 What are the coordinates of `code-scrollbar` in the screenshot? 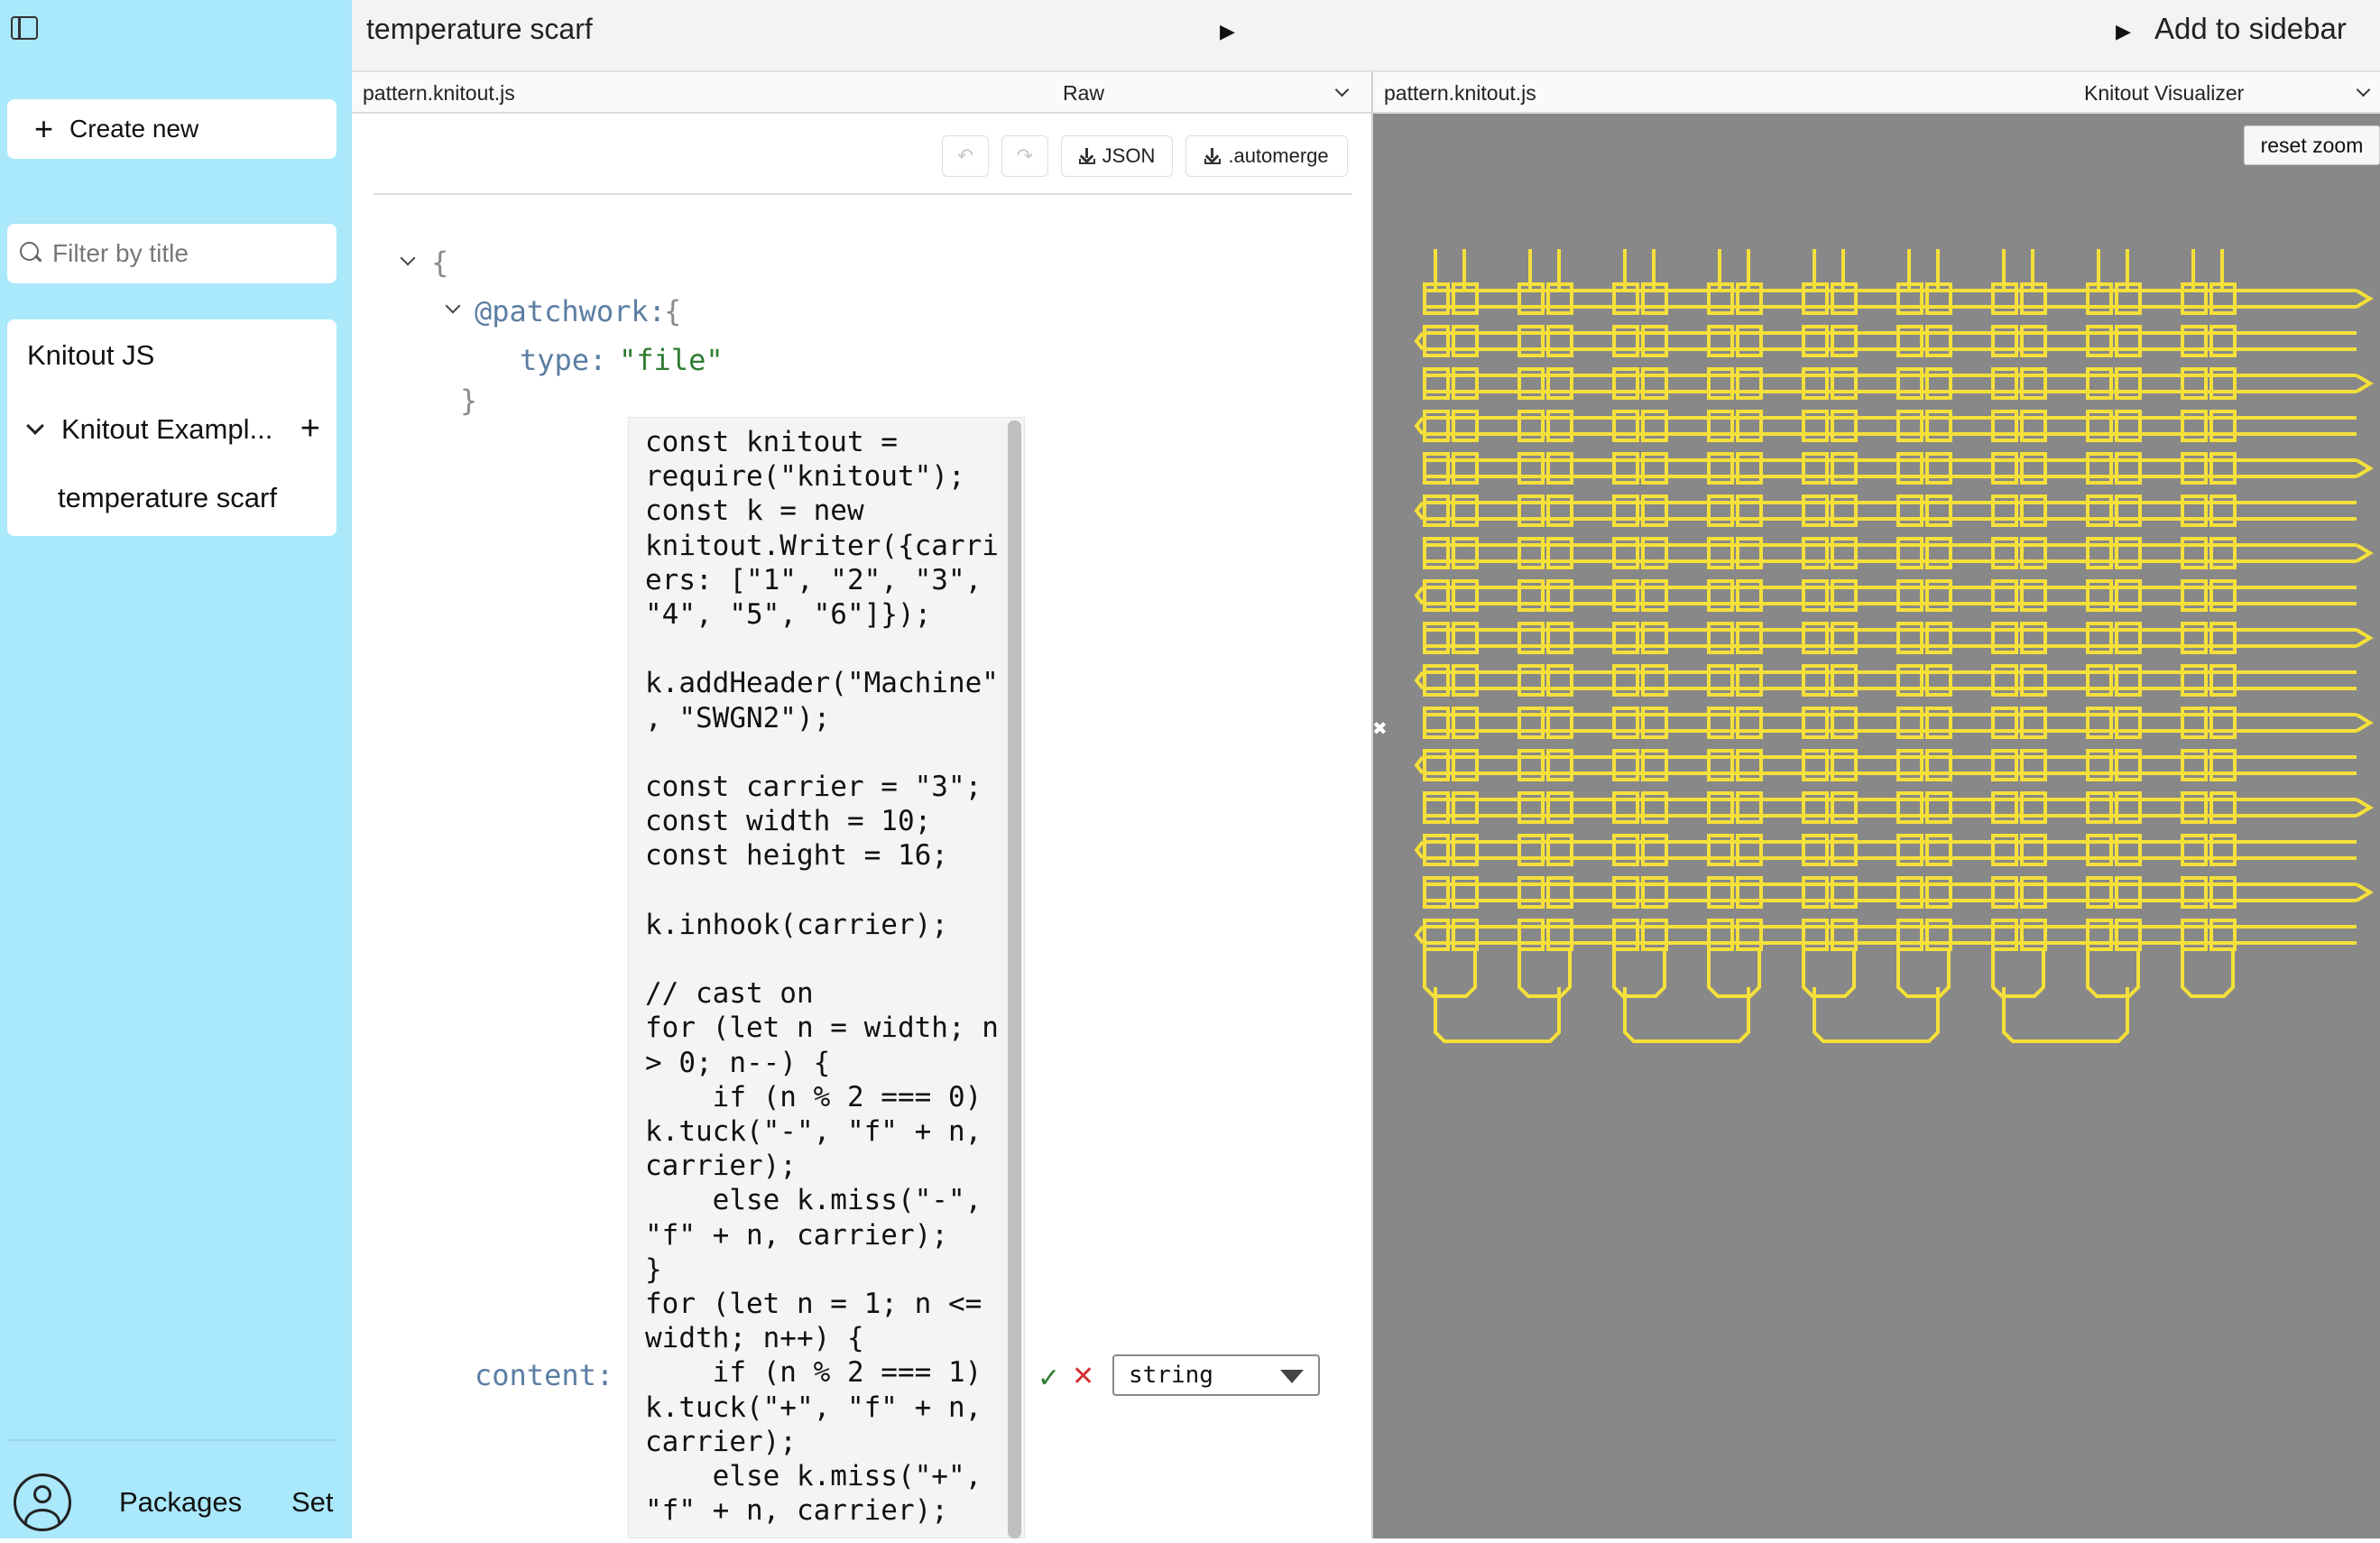 It's located at (1015, 979).